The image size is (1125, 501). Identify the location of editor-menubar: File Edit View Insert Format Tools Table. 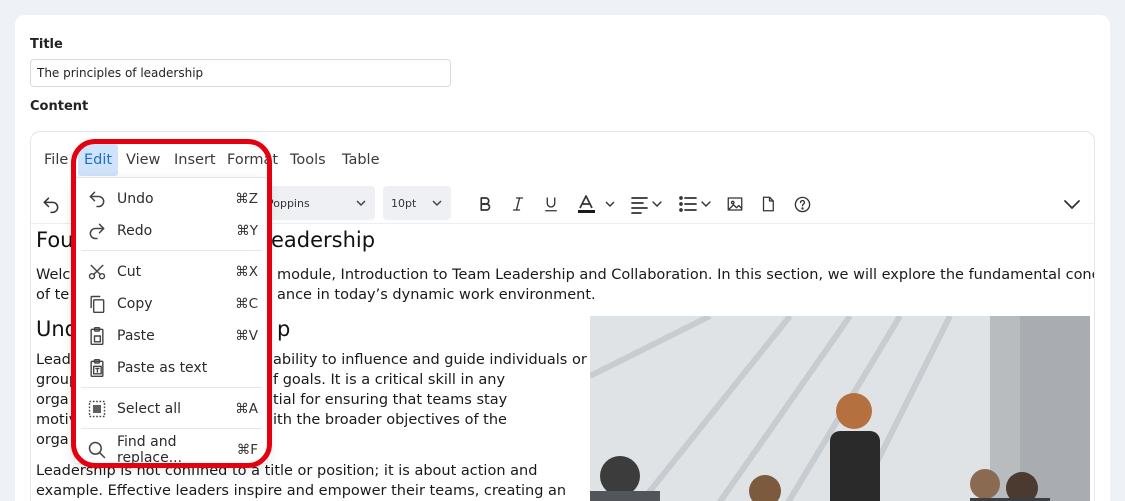
(562, 160).